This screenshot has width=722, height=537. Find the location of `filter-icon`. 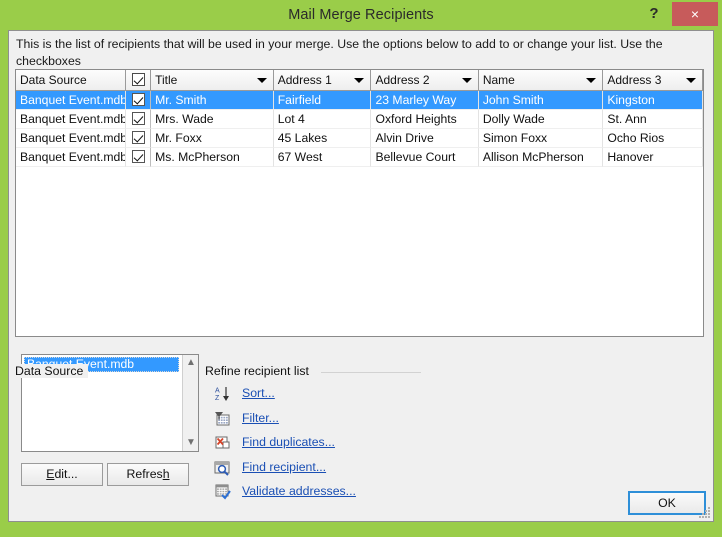

filter-icon is located at coordinates (222, 418).